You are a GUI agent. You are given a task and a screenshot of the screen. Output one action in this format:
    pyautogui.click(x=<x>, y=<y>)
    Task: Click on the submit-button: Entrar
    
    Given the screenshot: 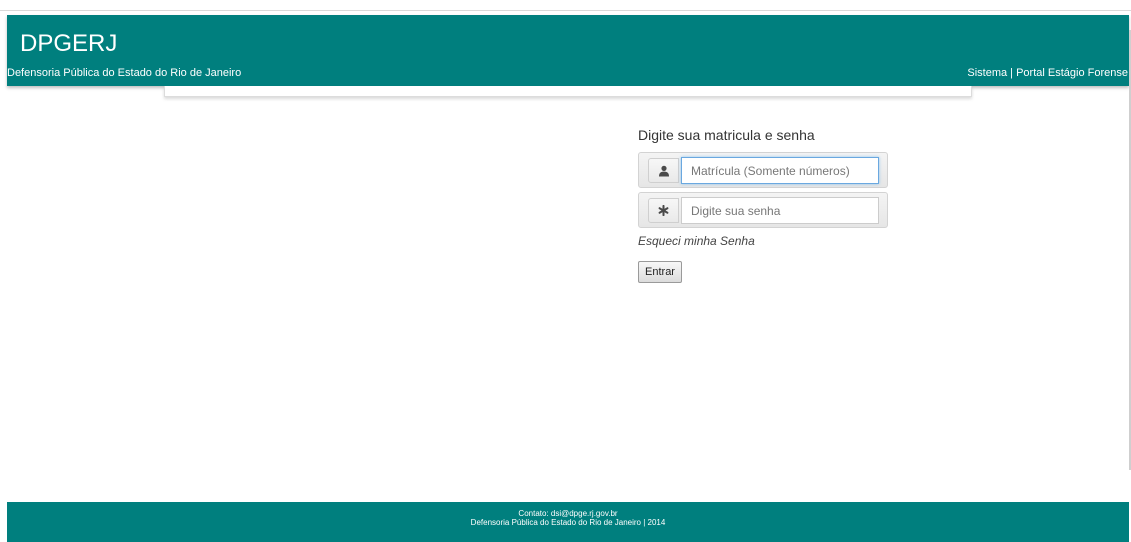 What is the action you would take?
    pyautogui.click(x=660, y=272)
    